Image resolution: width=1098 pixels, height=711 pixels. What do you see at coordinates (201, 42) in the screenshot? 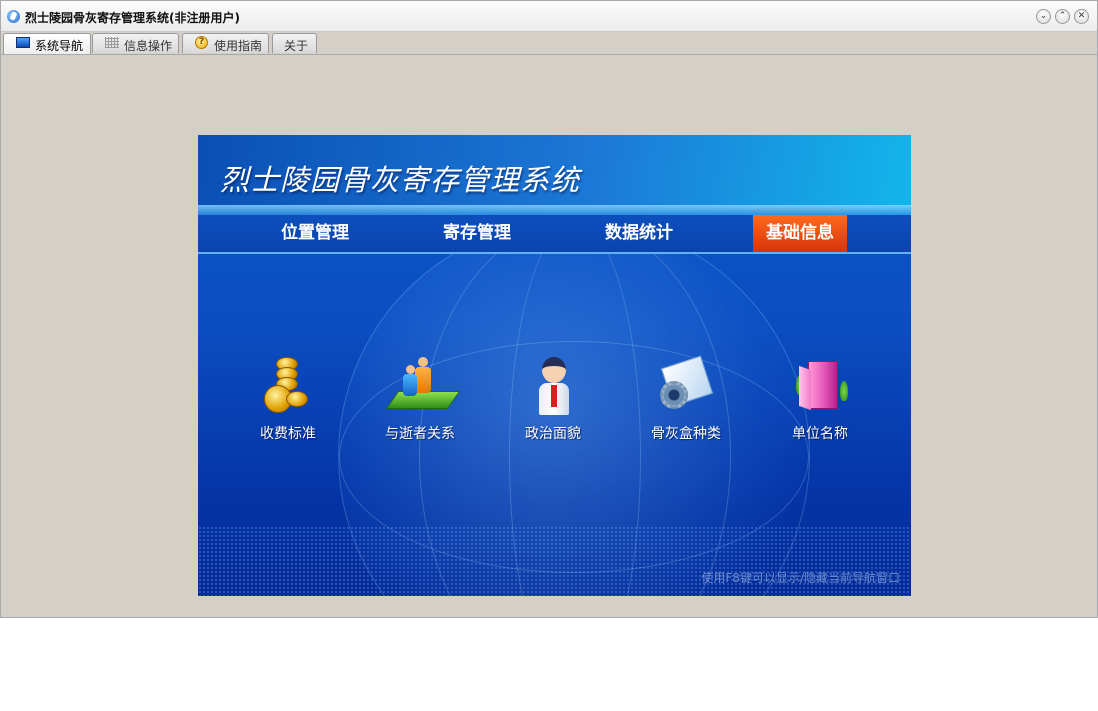
I see `help-icon: ?` at bounding box center [201, 42].